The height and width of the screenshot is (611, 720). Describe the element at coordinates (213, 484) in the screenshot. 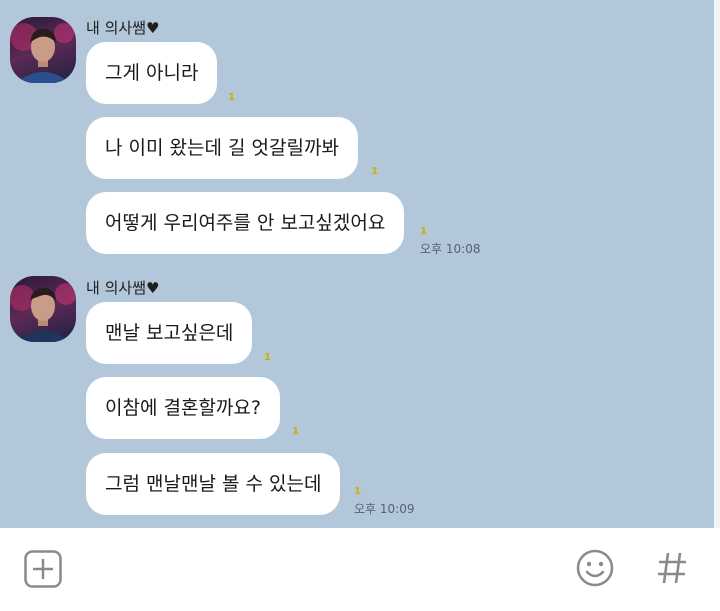

I see `message-bubble: 그럼 맨날맨날 볼 수 있는데` at that location.